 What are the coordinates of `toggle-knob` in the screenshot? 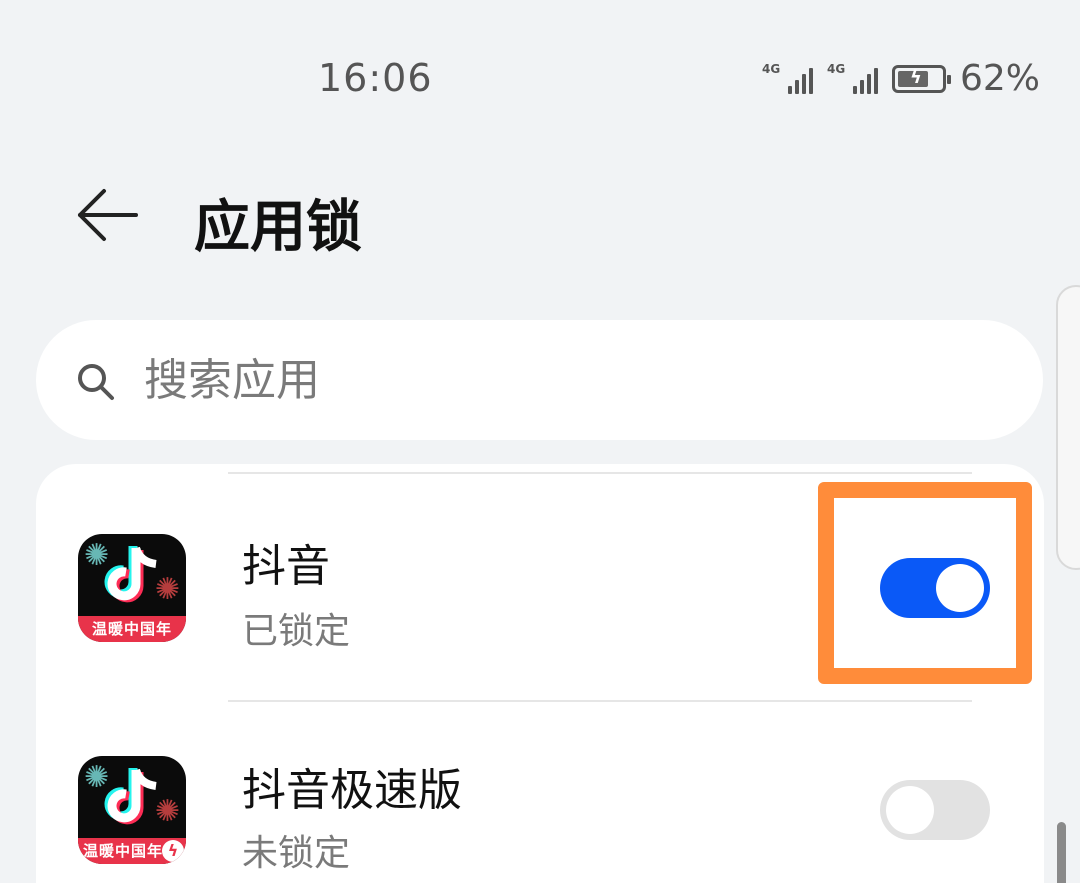 It's located at (910, 810).